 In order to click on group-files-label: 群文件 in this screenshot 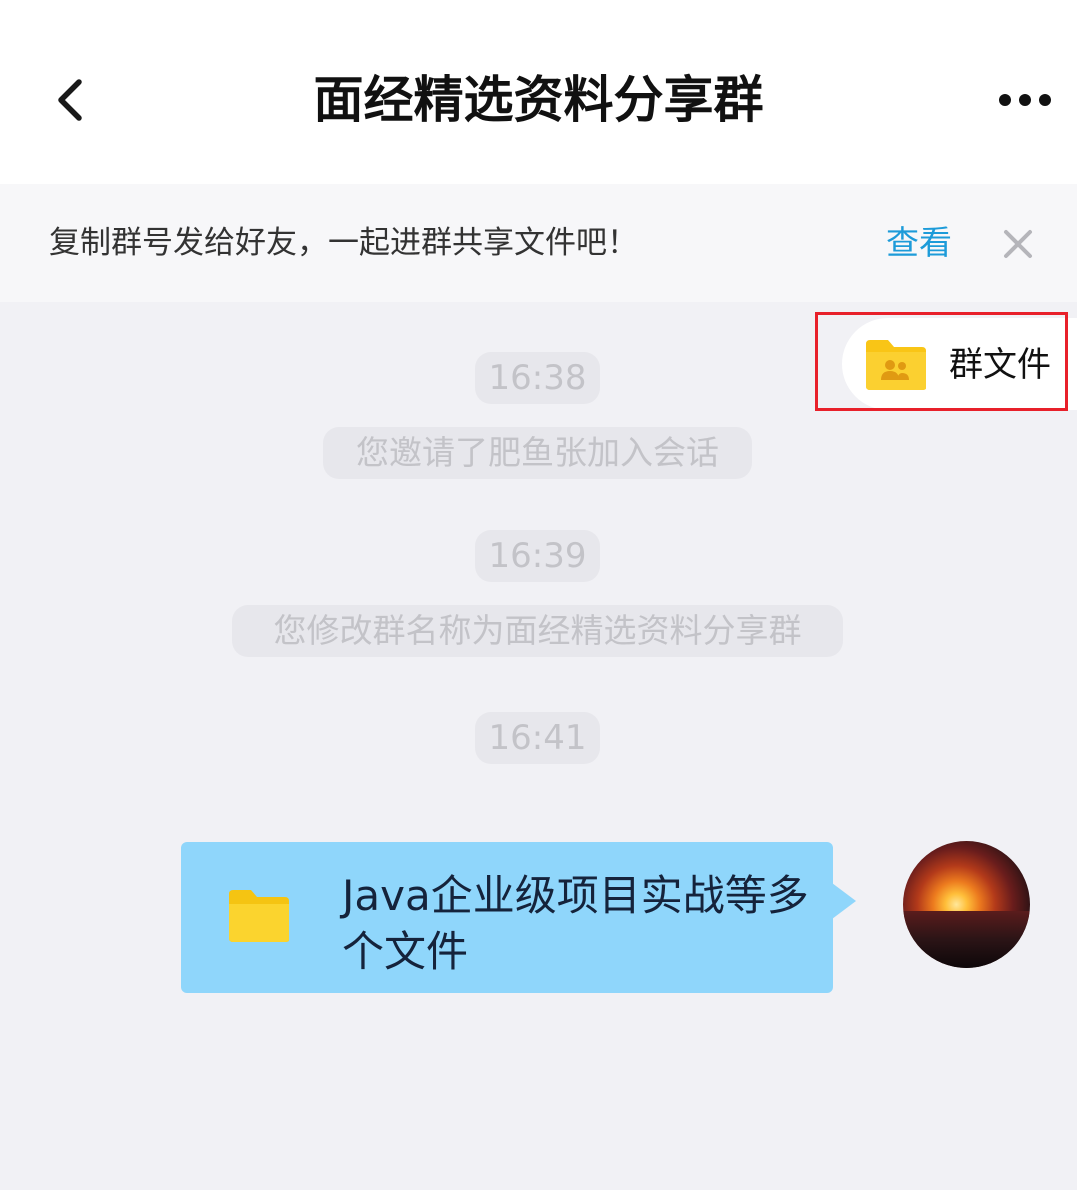, I will do `click(1000, 365)`.